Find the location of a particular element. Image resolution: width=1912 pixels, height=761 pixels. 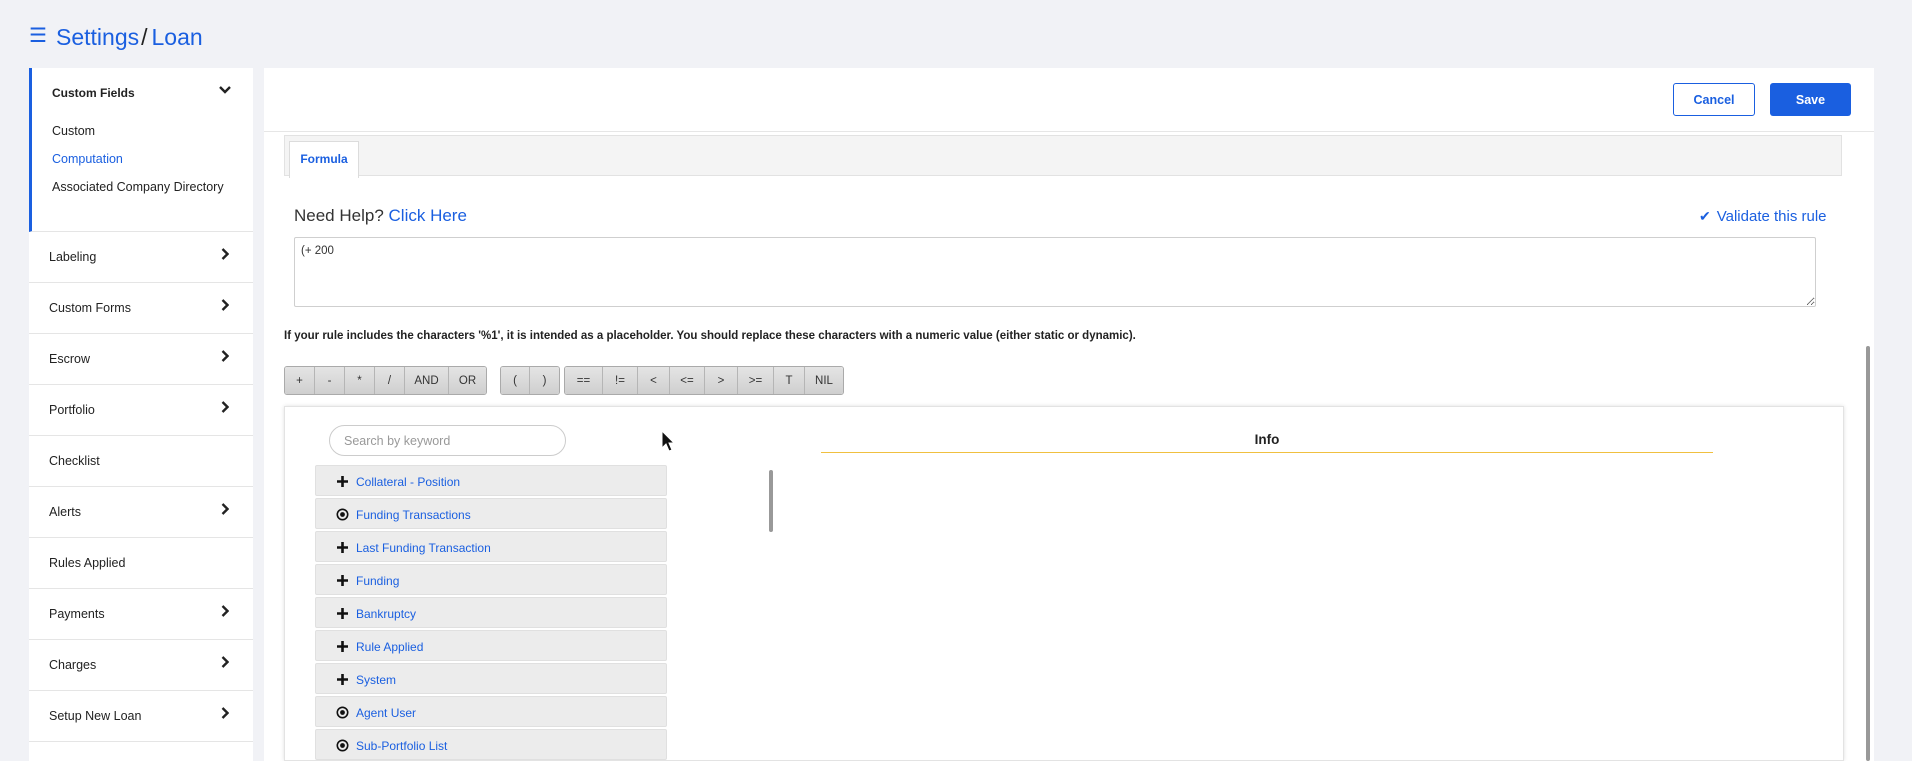

cancel-button: Cancel is located at coordinates (1714, 99).